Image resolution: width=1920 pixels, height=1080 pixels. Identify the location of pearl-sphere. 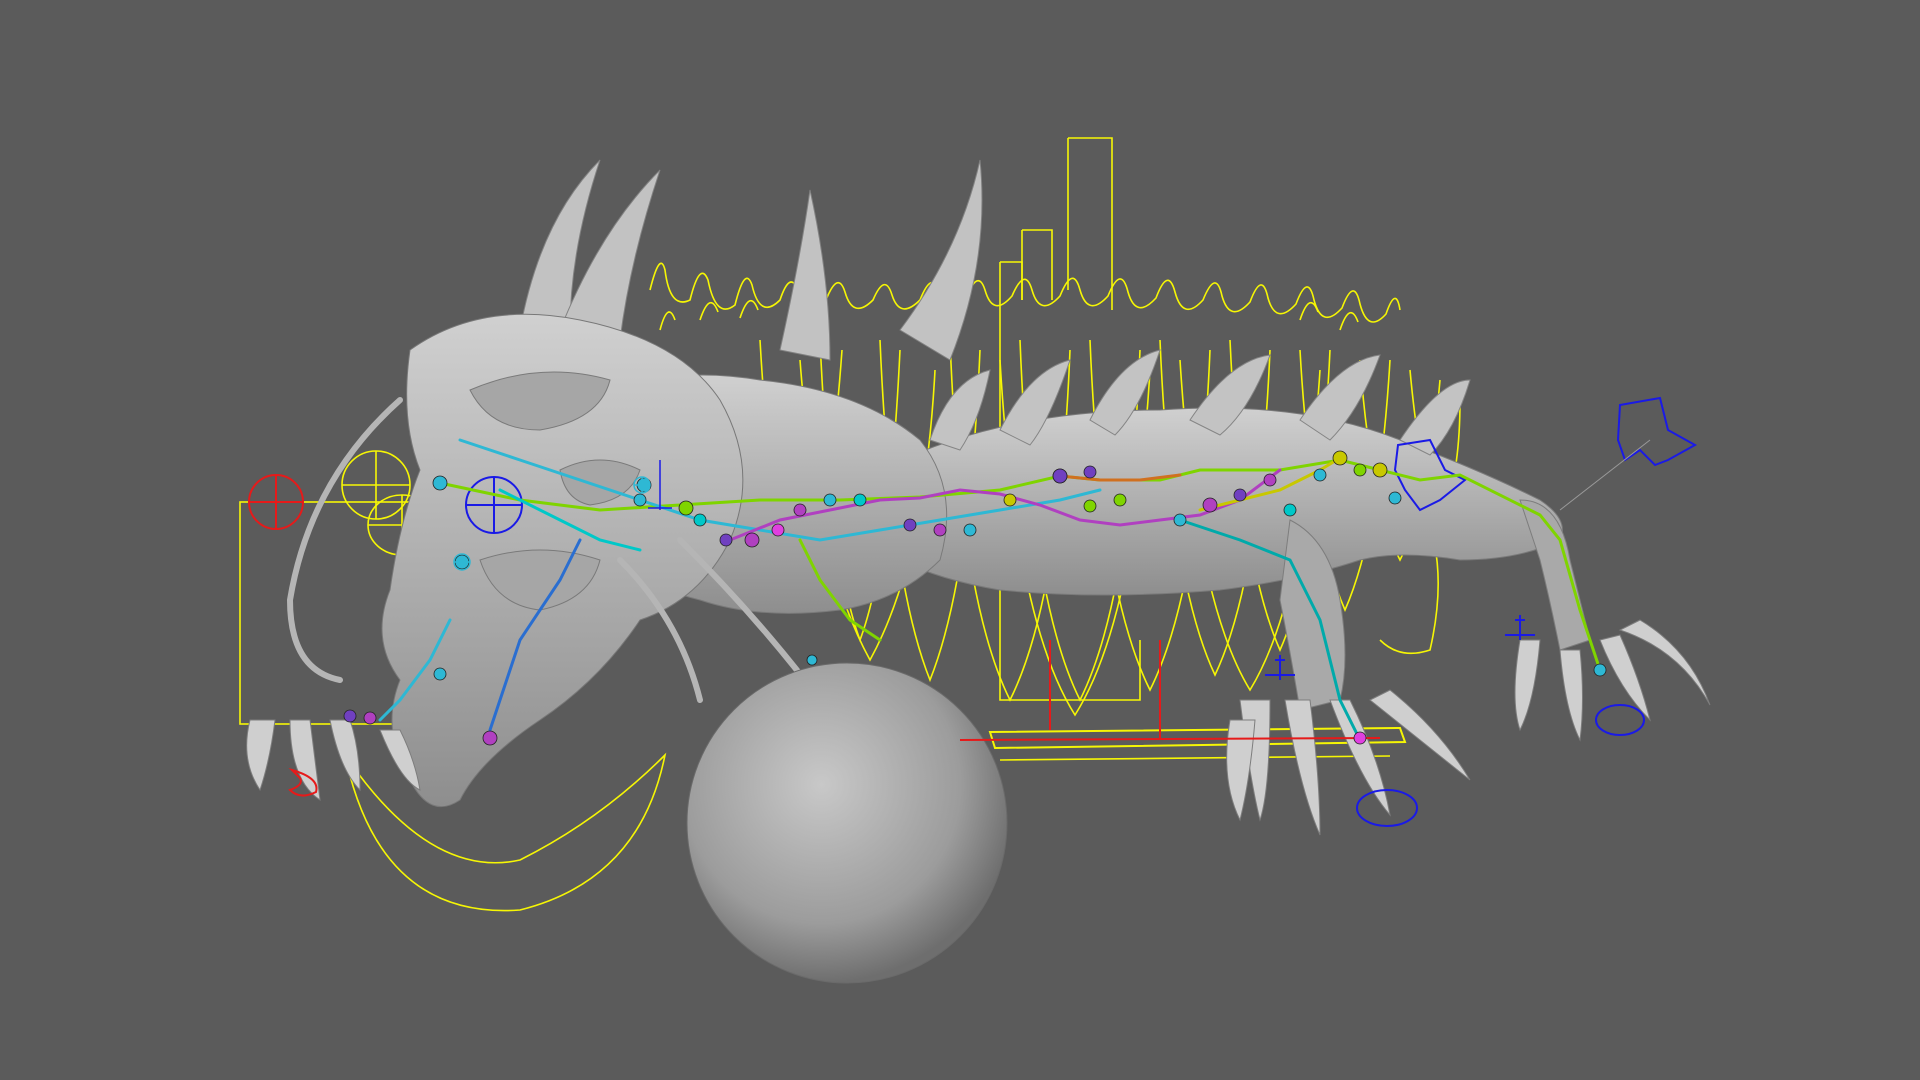
(847, 823).